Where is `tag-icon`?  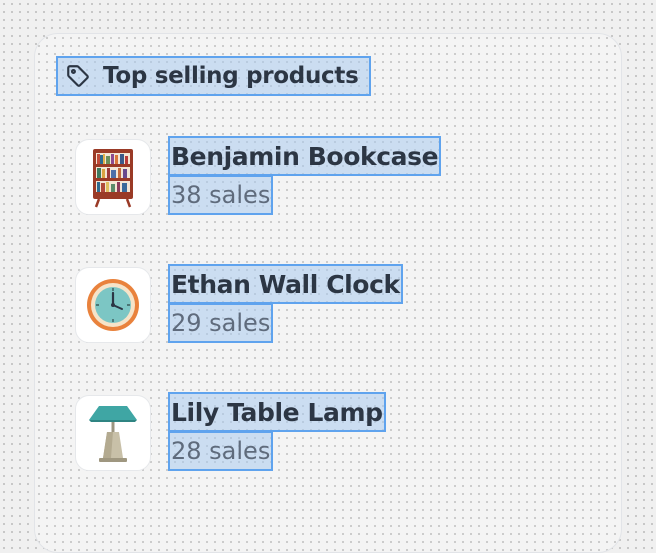 tag-icon is located at coordinates (78, 76).